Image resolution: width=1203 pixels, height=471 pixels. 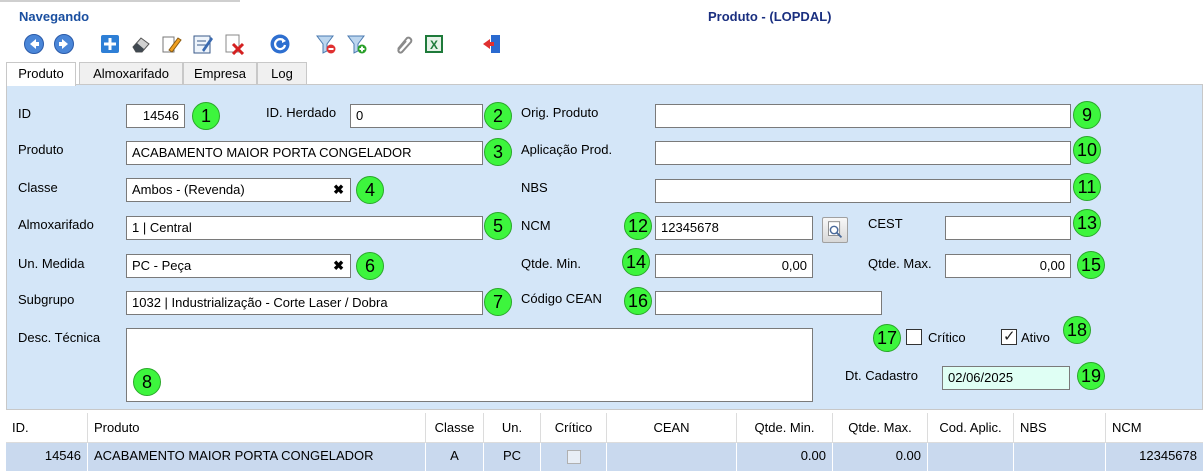 I want to click on annotation-badge: 4, so click(x=370, y=190).